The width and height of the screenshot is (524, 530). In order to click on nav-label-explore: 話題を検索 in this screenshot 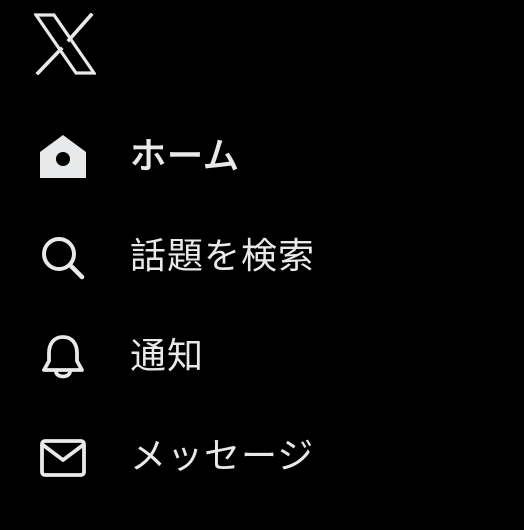, I will do `click(223, 256)`.